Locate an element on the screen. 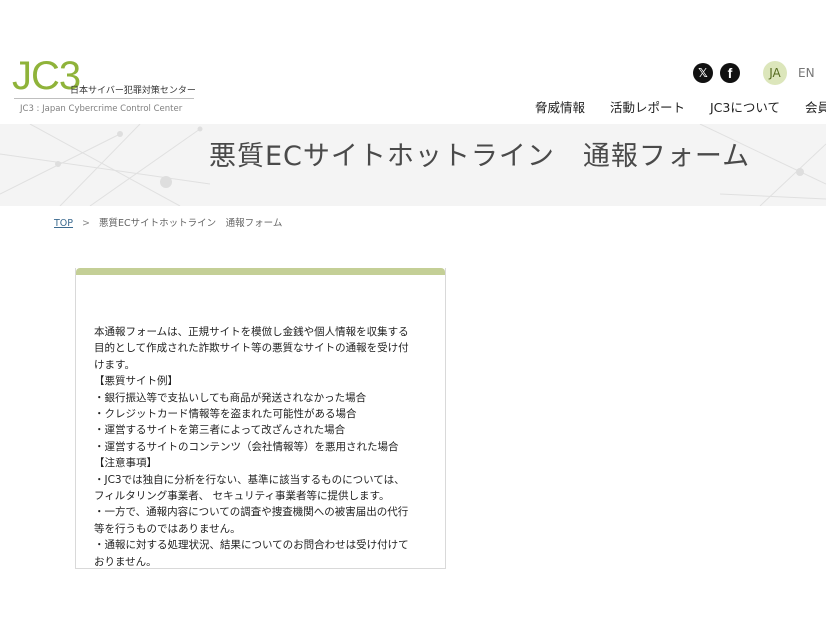 This screenshot has height=620, width=826. notice-list-item: ・クレジットカード情報等を盗まれた可能性がある場合 is located at coordinates (225, 414).